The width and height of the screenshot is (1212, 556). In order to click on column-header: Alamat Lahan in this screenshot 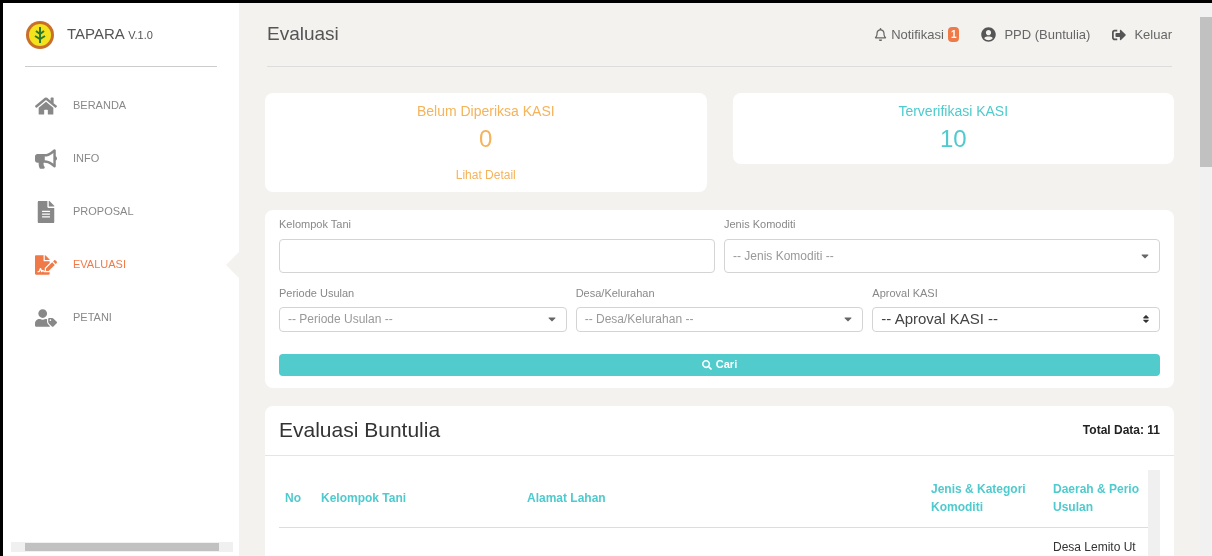, I will do `click(567, 498)`.